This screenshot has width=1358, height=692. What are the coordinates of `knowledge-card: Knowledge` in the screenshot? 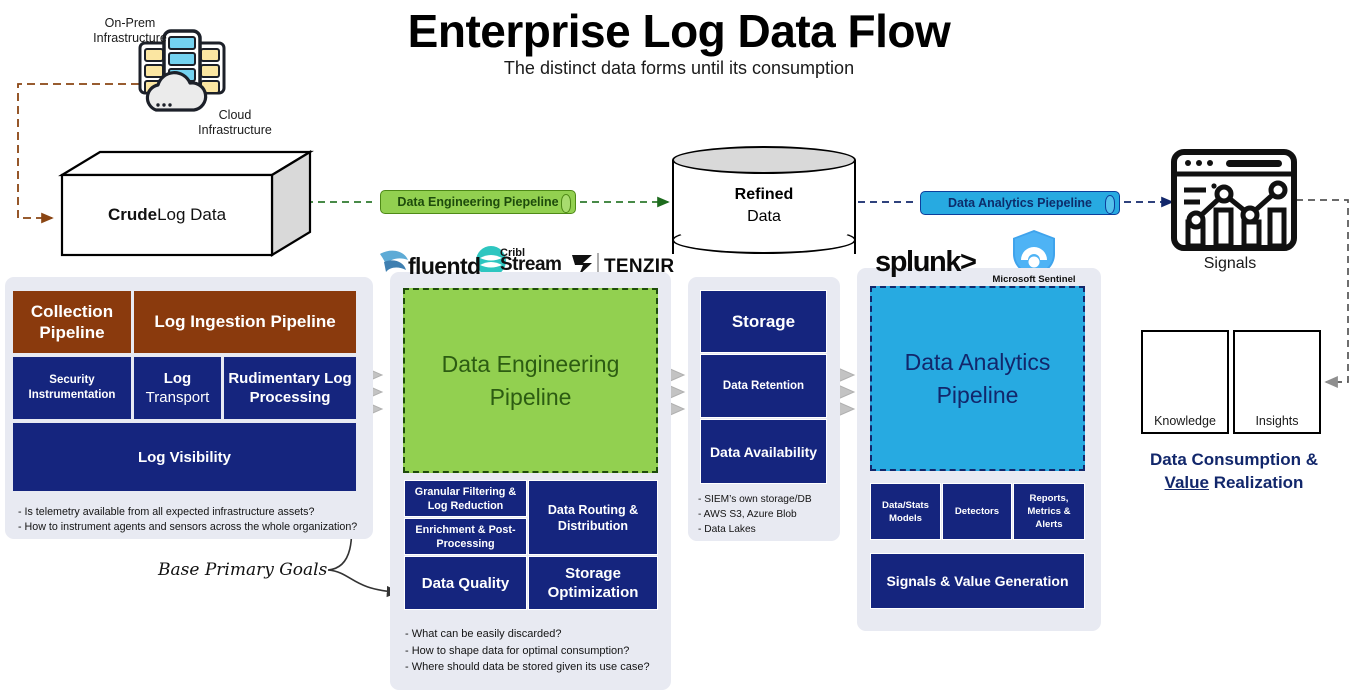 It's located at (1185, 382).